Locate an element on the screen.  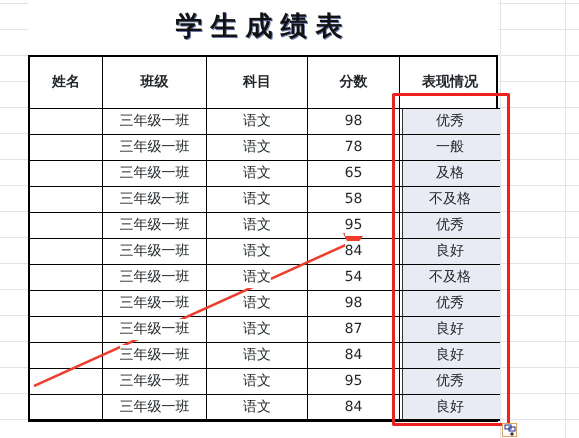
table-cell: 58 is located at coordinates (354, 200).